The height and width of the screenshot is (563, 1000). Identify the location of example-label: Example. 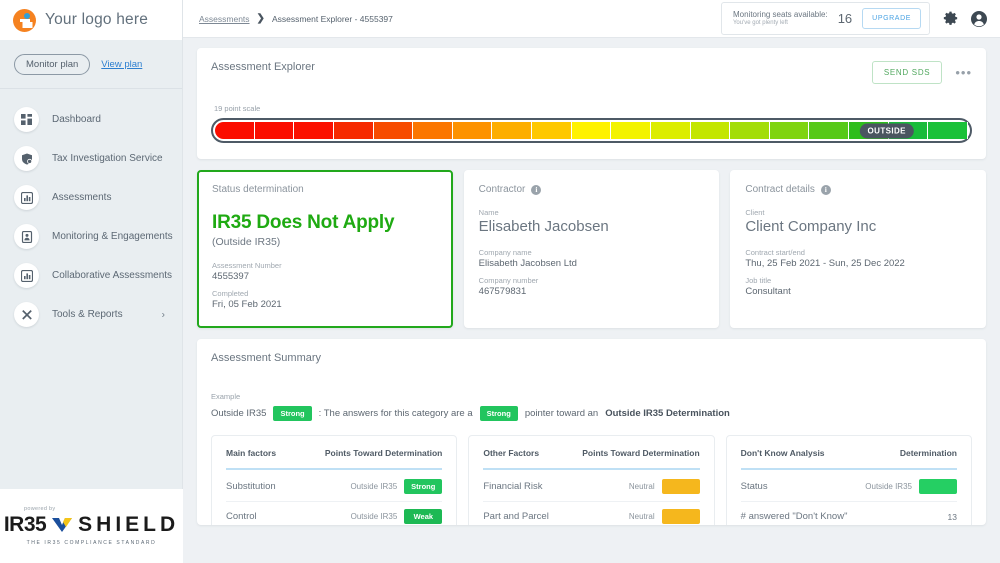
(226, 396).